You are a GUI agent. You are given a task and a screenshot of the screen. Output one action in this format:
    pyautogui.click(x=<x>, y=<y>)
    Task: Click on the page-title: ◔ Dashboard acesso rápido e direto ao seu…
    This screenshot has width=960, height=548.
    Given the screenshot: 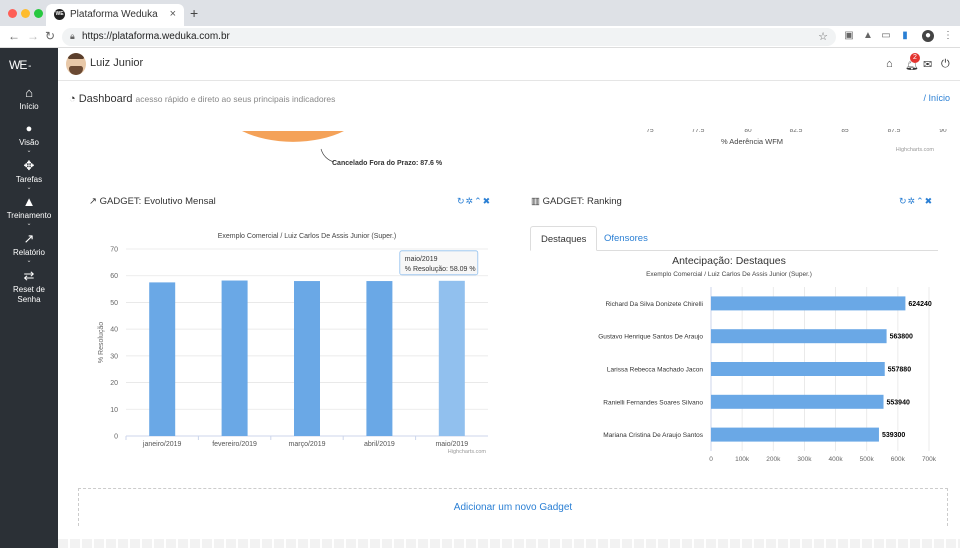 What is the action you would take?
    pyautogui.click(x=202, y=99)
    